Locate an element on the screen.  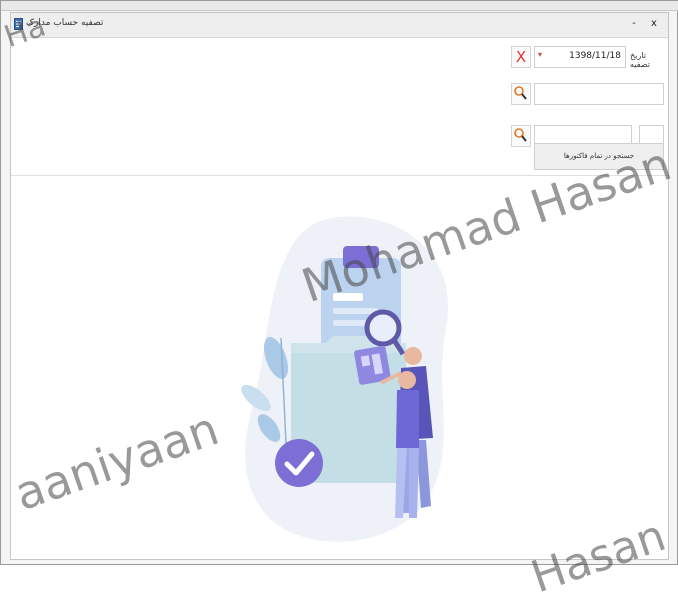
minimize-button: - is located at coordinates (634, 24).